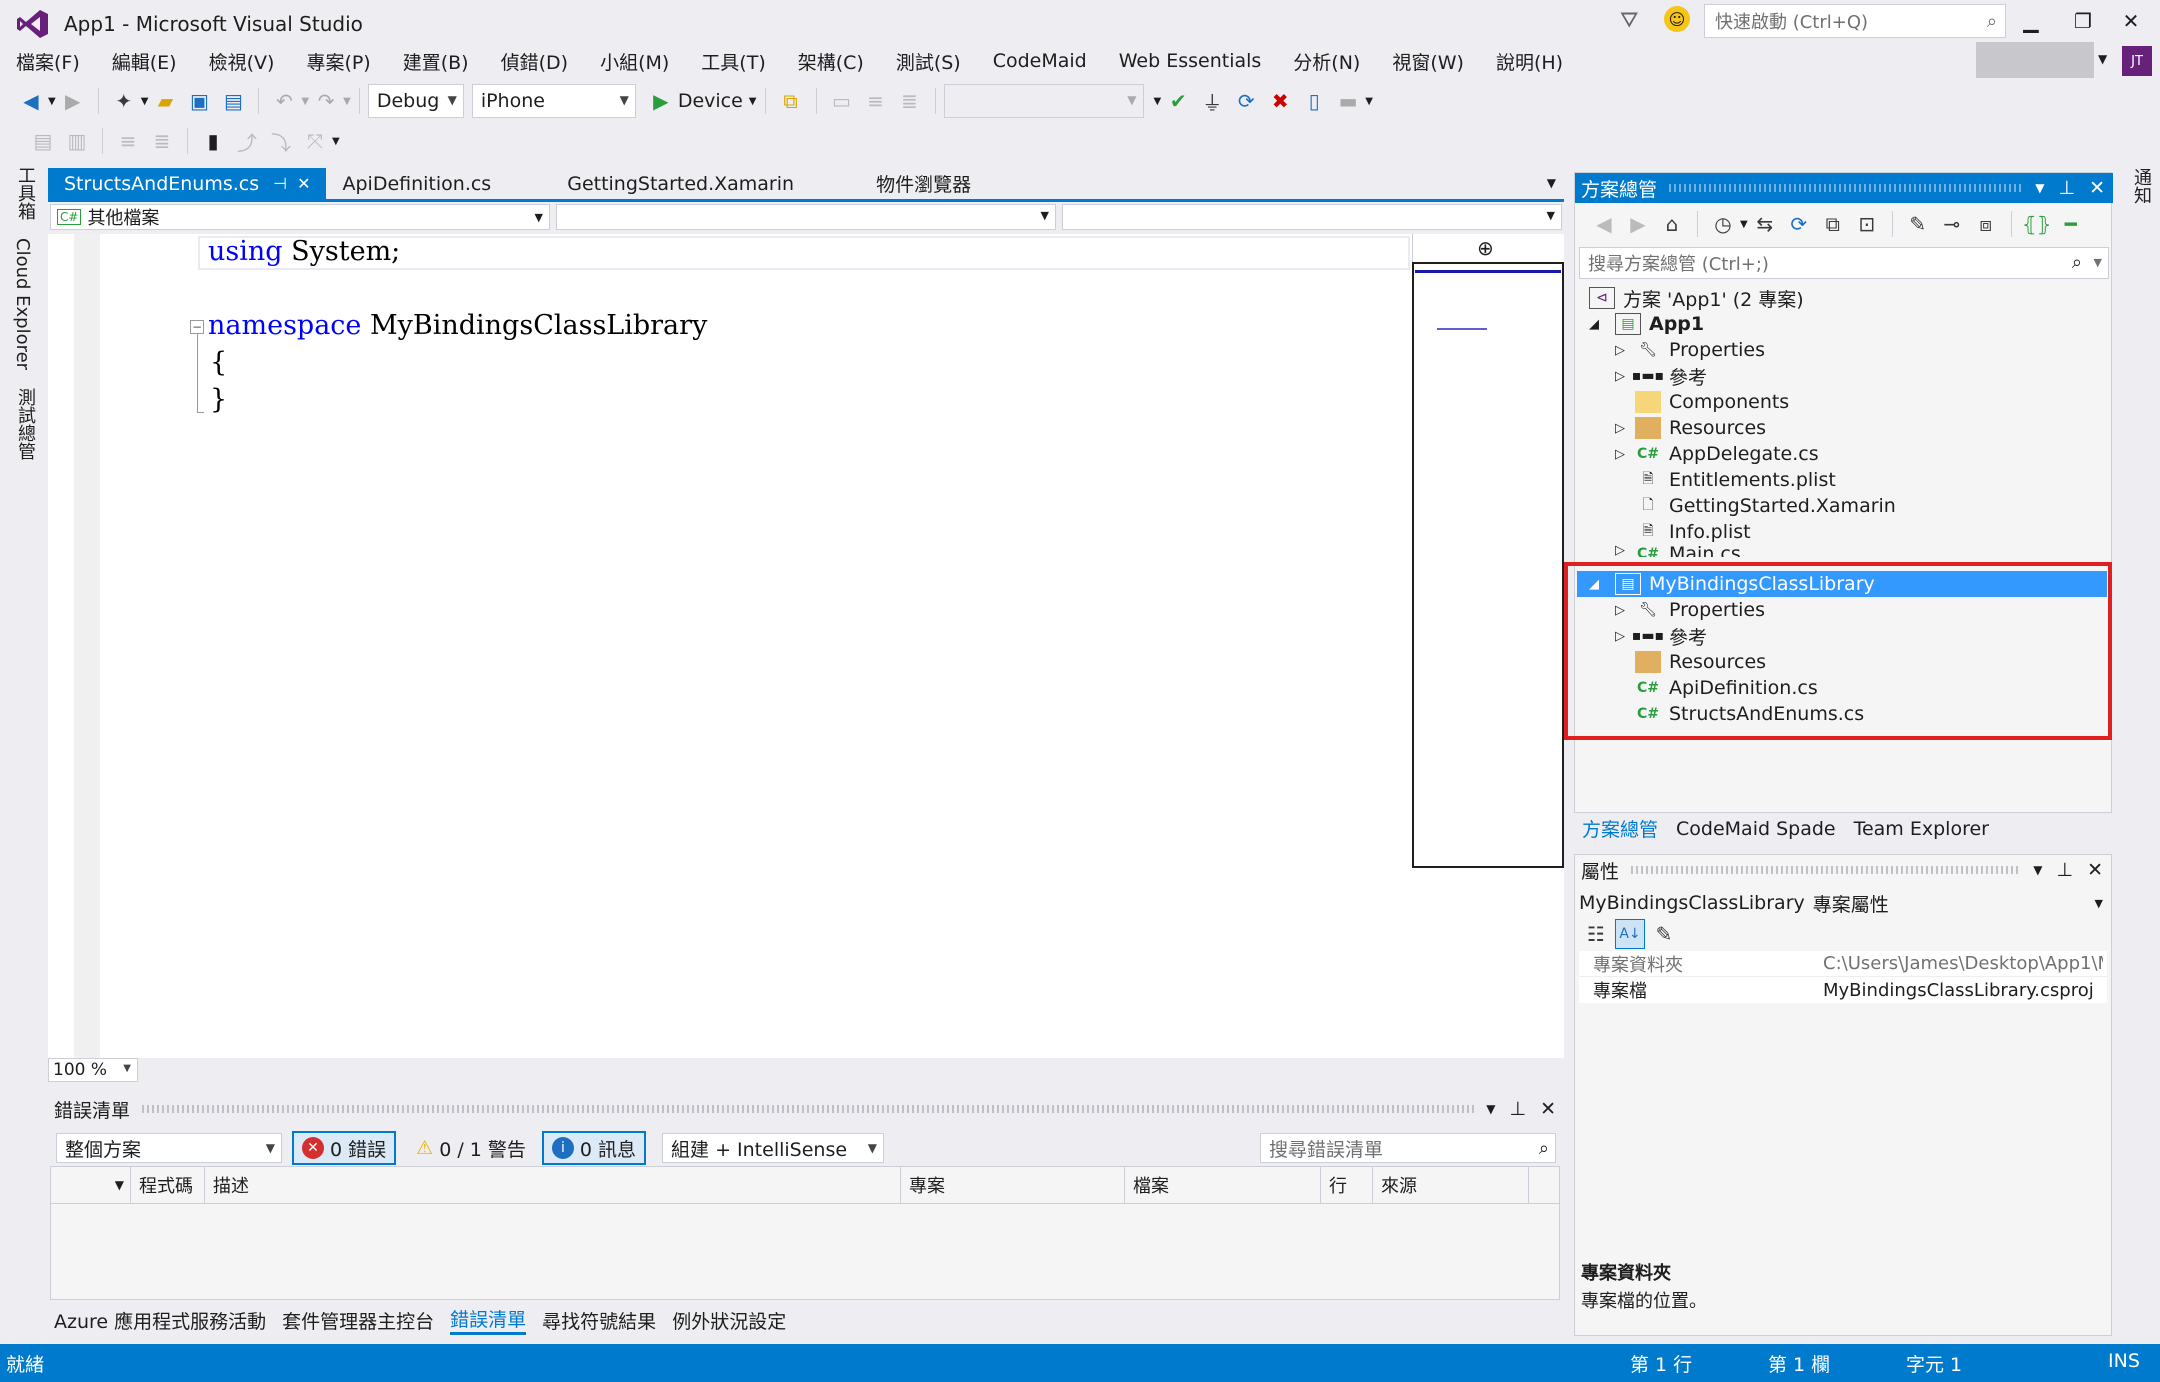 The image size is (2160, 1382). Describe the element at coordinates (1646, 324) in the screenshot. I see `tree-project-app1: ◢ ▤ App1` at that location.